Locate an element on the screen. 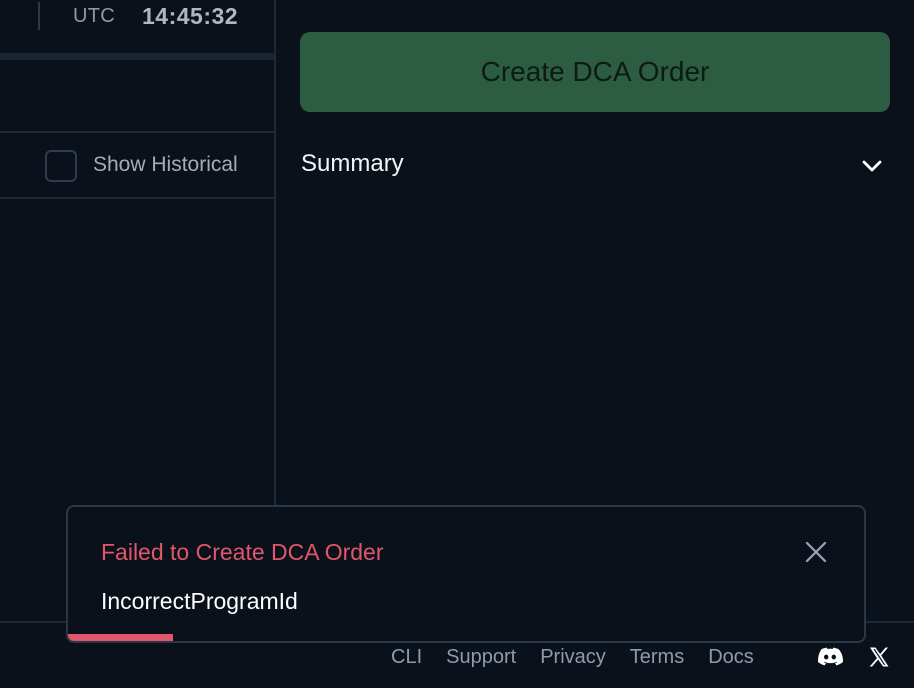 The height and width of the screenshot is (688, 914). toast-progress-track is located at coordinates (466, 637).